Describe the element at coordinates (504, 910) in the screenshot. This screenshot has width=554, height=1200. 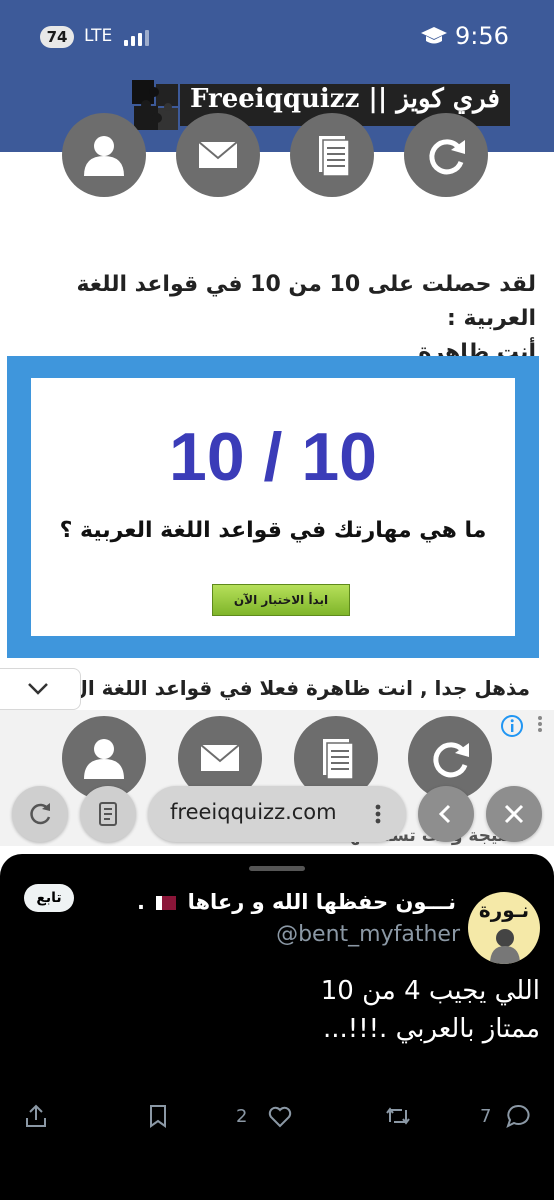
I see `avatar-text: نـورة` at that location.